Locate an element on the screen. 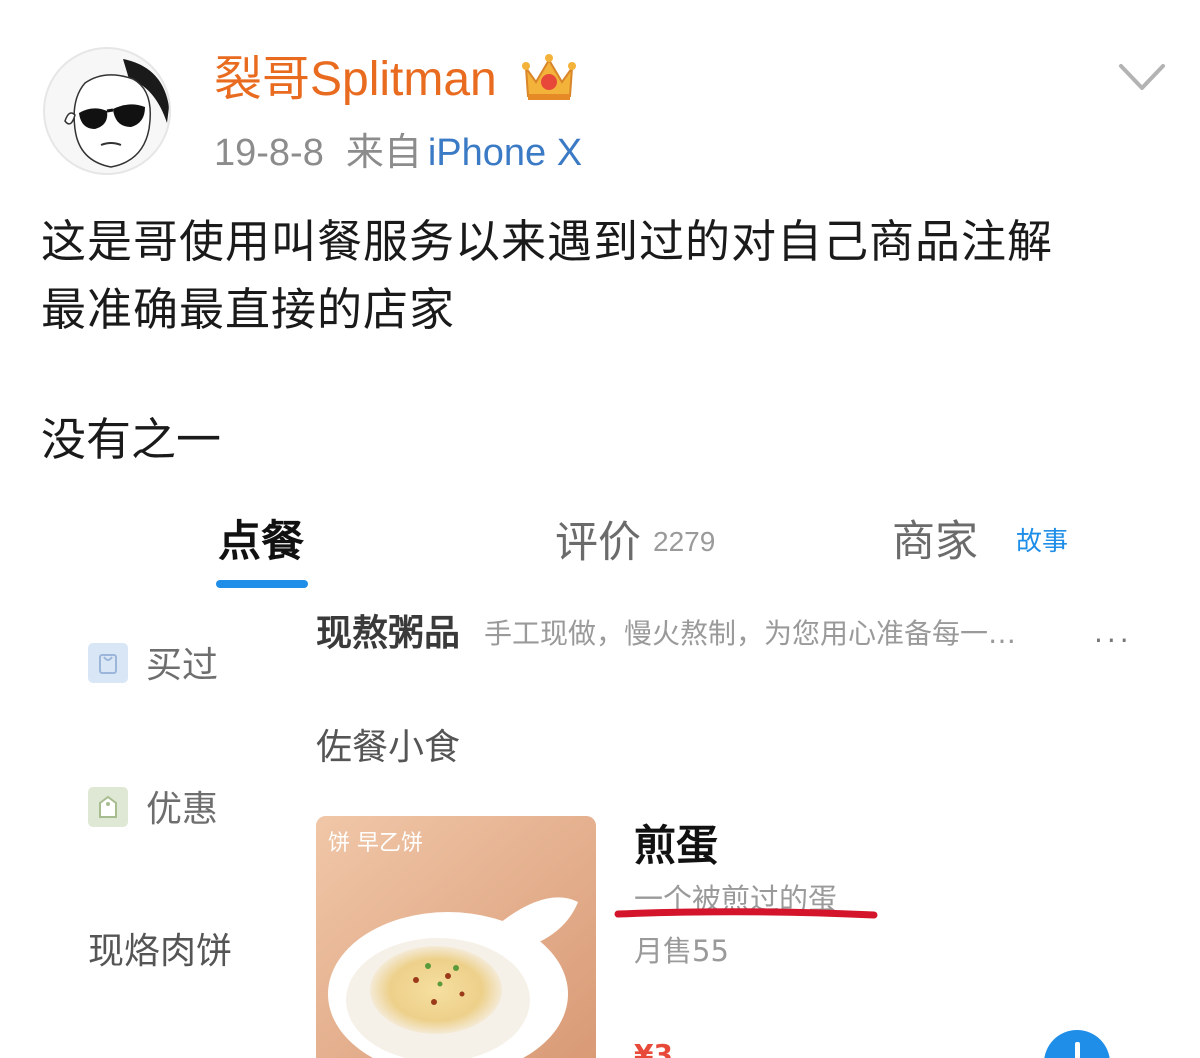 The image size is (1200, 1058). device-link: iPhone X is located at coordinates (505, 153).